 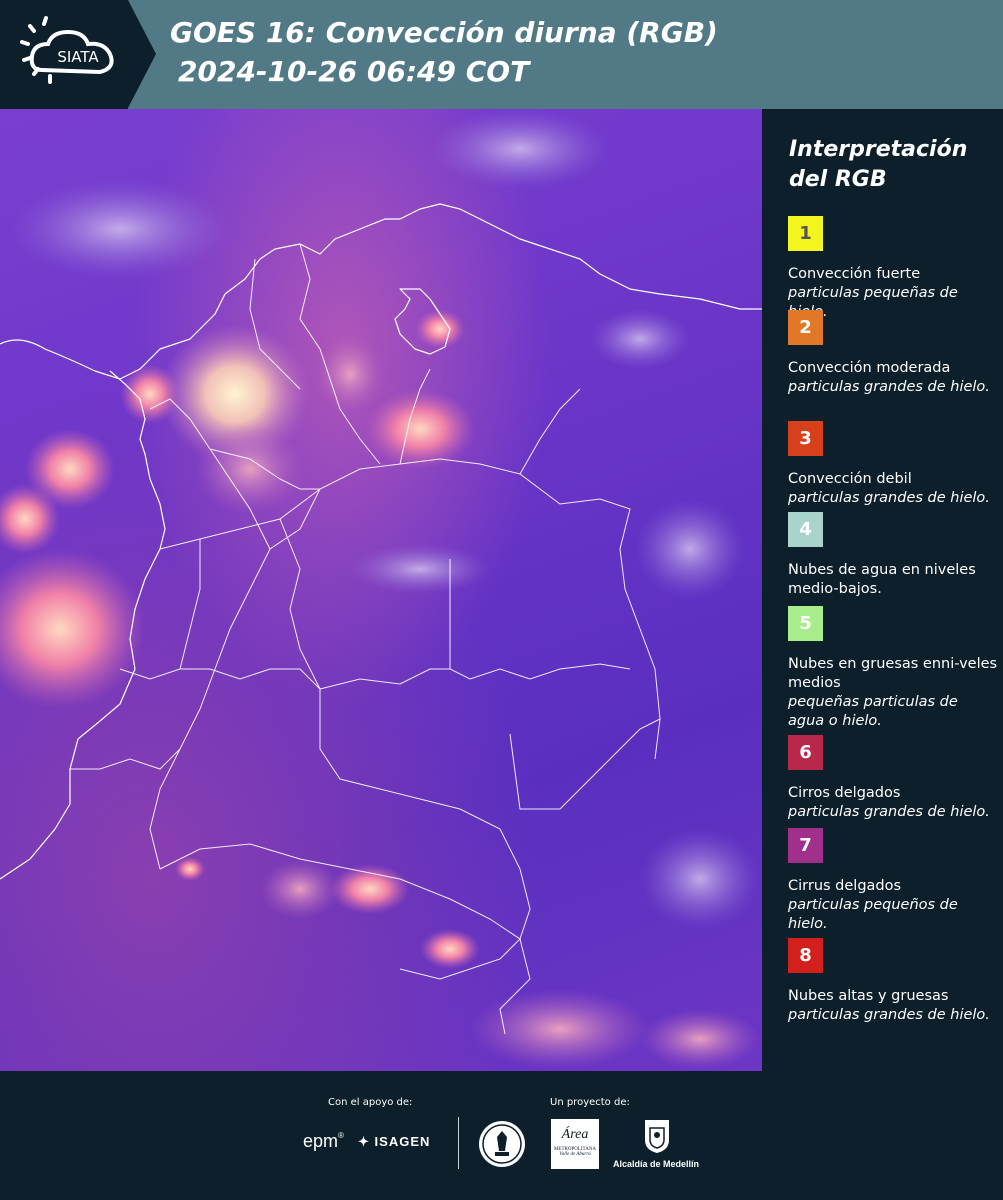 What do you see at coordinates (854, 274) in the screenshot?
I see `legend-item-name: Convección fuerte` at bounding box center [854, 274].